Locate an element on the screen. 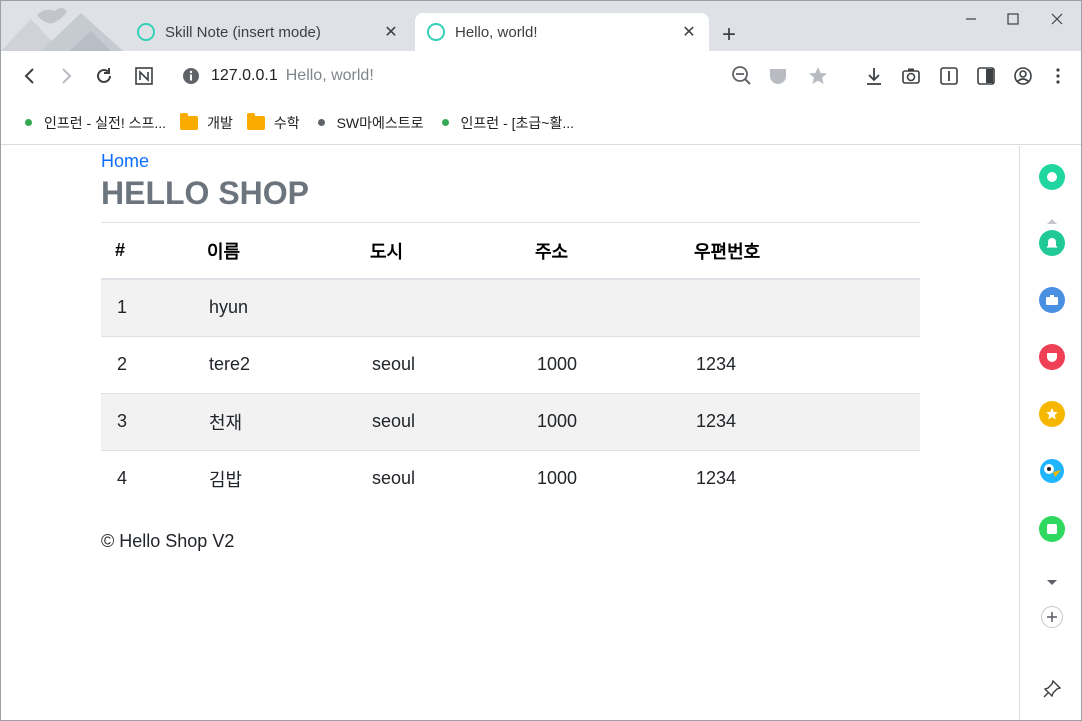 Image resolution: width=1082 pixels, height=721 pixels. bookmark-star-icon is located at coordinates (818, 76).